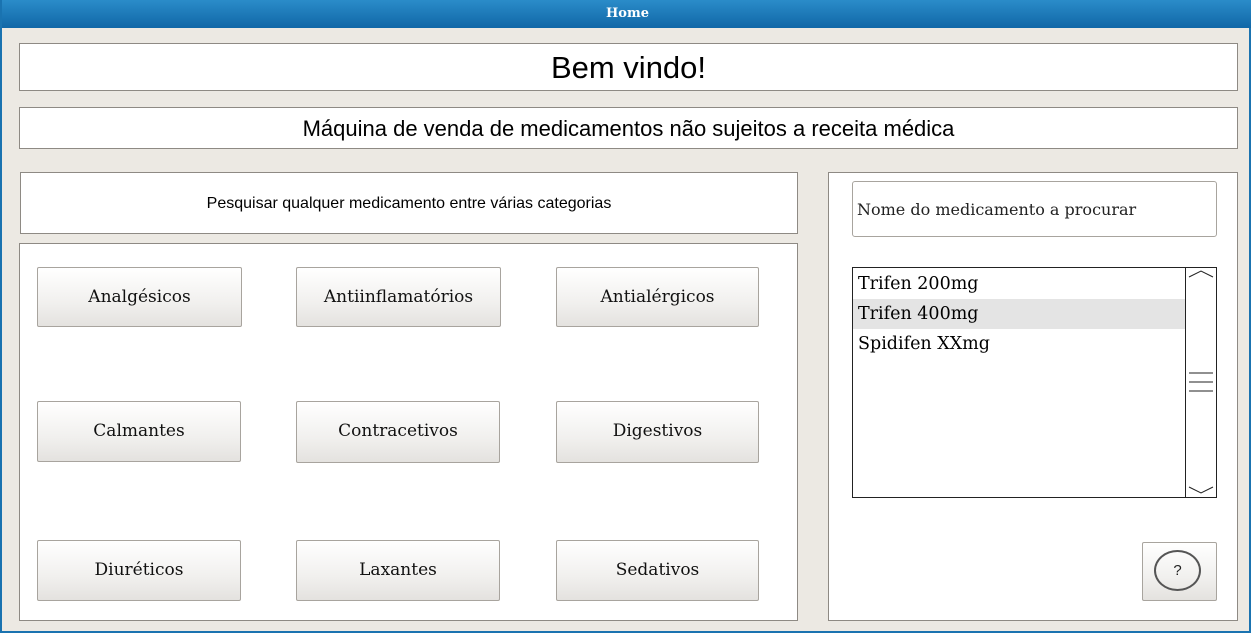  What do you see at coordinates (657, 432) in the screenshot?
I see `category-button-digestivos: Digestivos` at bounding box center [657, 432].